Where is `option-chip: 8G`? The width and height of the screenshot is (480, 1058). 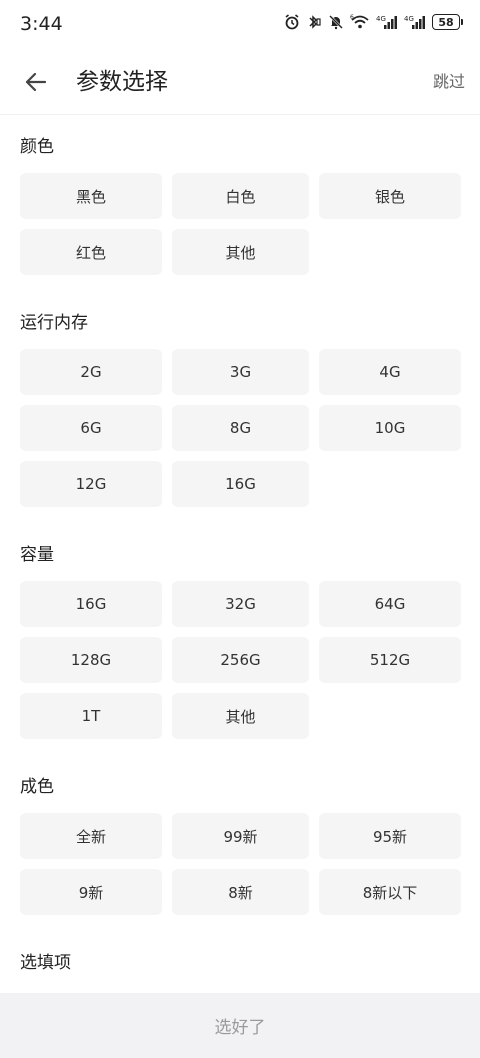 option-chip: 8G is located at coordinates (240, 428).